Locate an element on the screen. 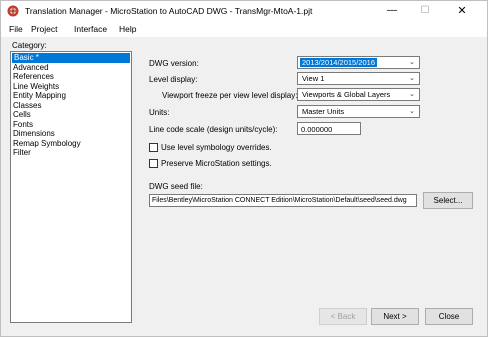 Image resolution: width=488 pixels, height=337 pixels. category-item-entity-mapping: Entity Mapping is located at coordinates (71, 96).